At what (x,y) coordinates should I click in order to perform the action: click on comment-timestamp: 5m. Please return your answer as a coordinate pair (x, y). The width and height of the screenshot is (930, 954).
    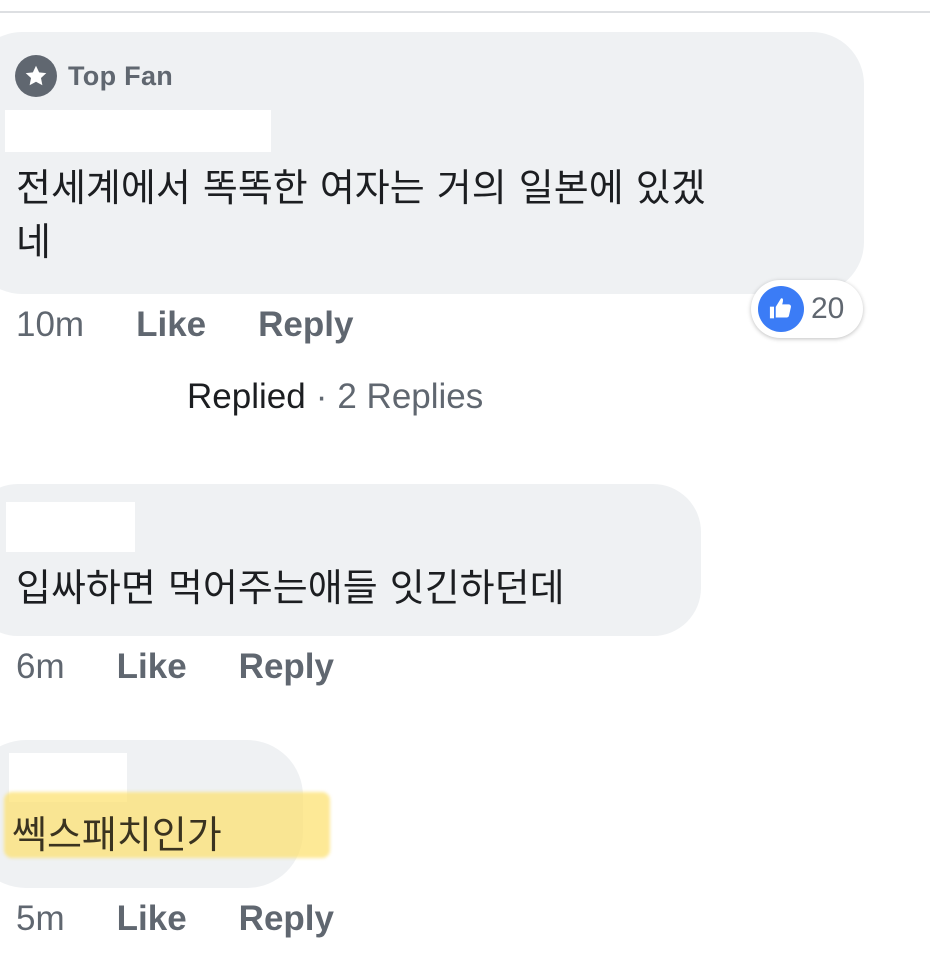
    Looking at the image, I should click on (40, 919).